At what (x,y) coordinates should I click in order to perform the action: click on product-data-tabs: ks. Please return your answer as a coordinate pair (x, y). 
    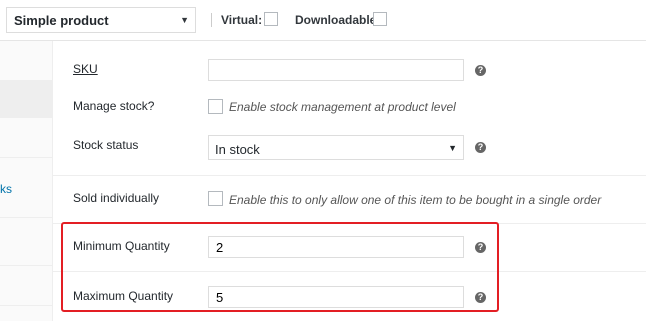
    Looking at the image, I should click on (26, 181).